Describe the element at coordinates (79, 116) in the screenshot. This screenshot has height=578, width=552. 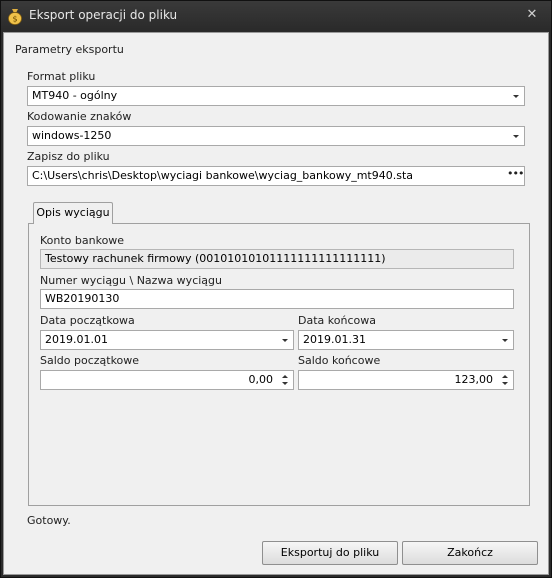
I see `encoding-label: Kodowanie znaków` at that location.